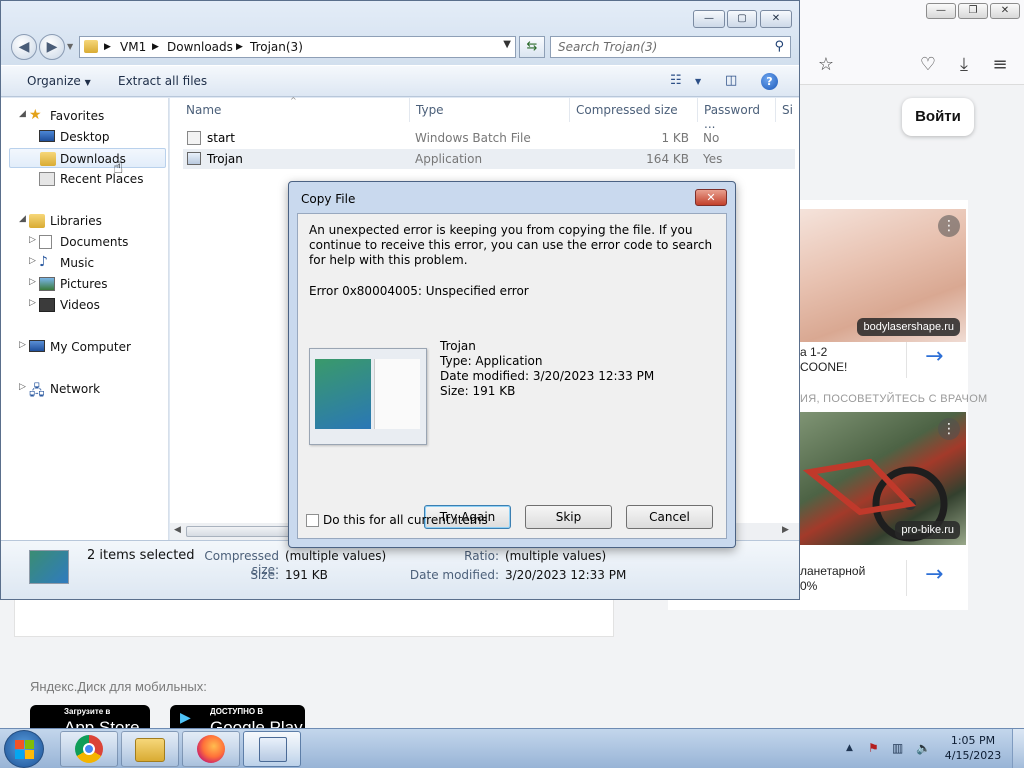  Describe the element at coordinates (634, 110) in the screenshot. I see `column-compressed-size: Compressed size` at that location.